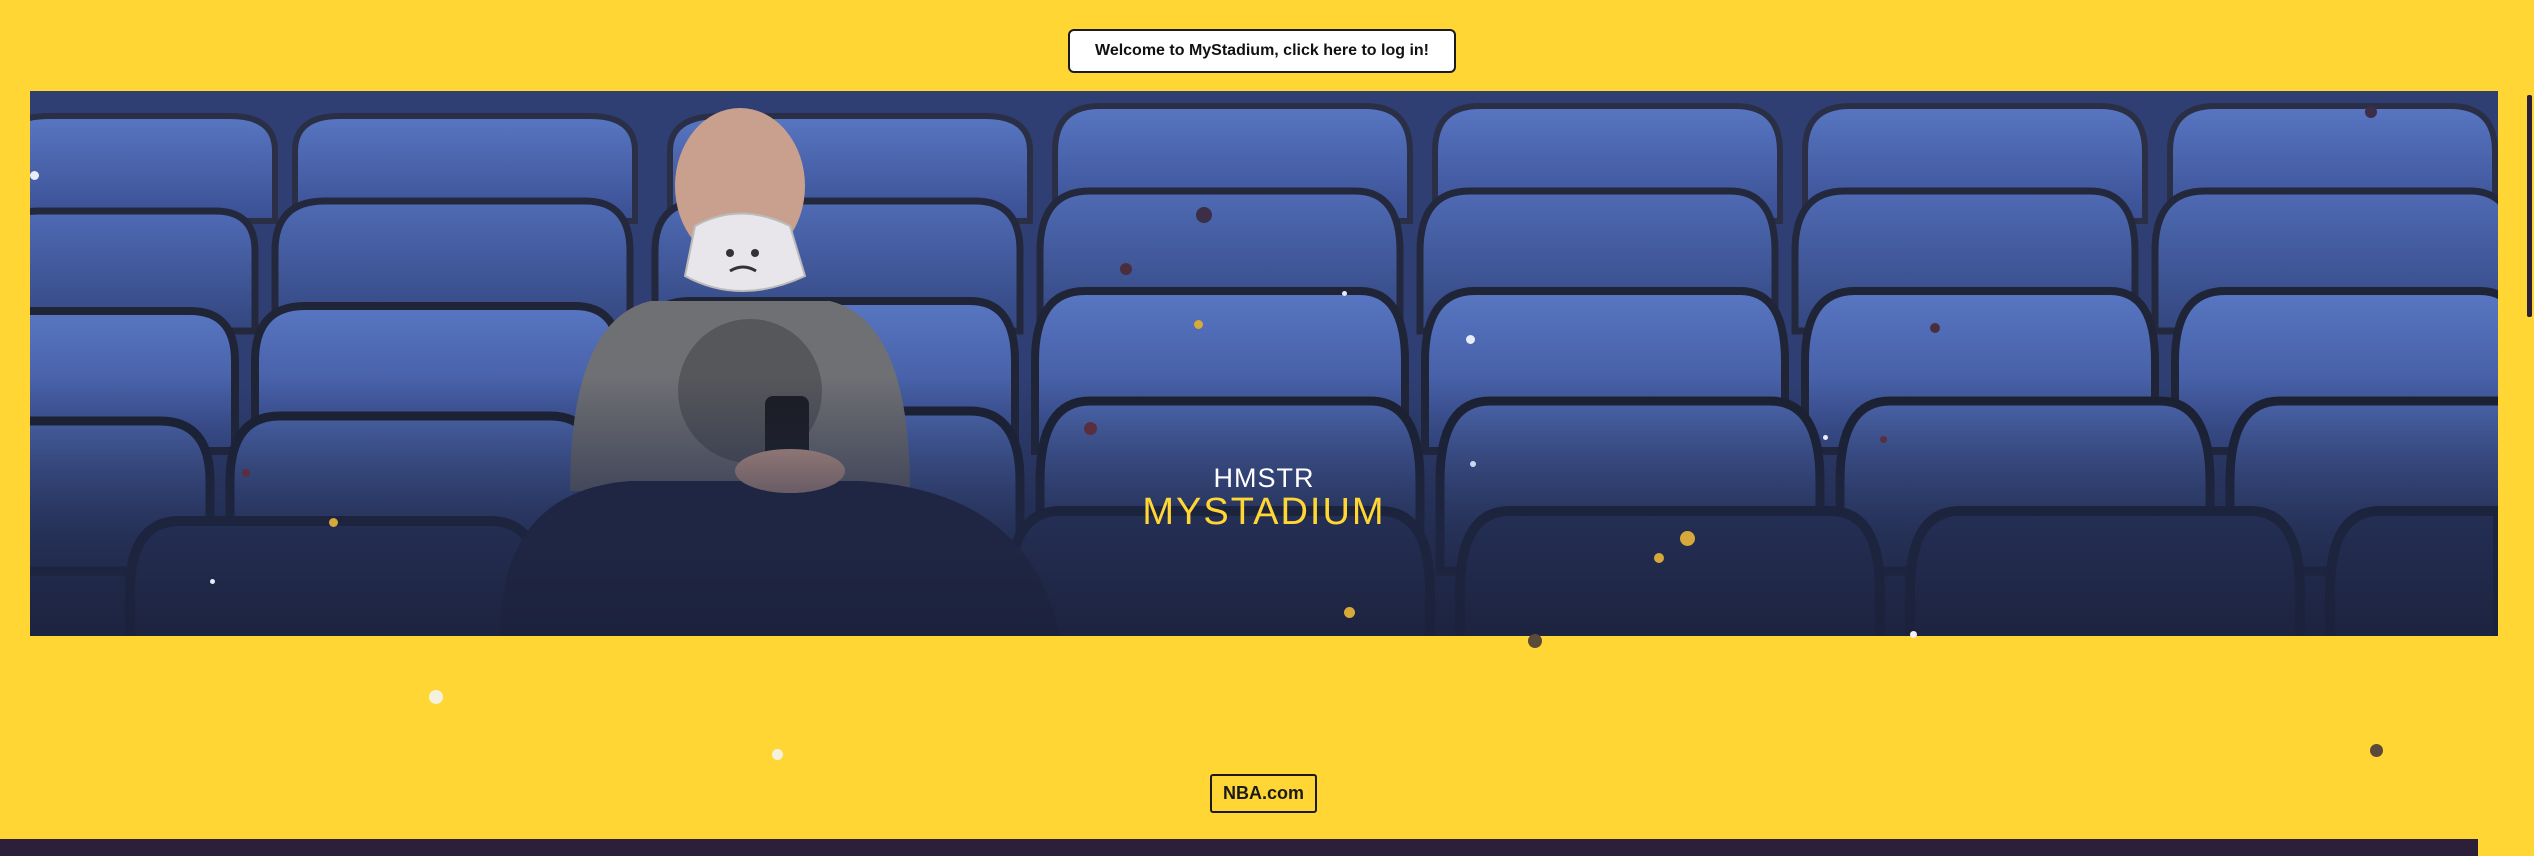  What do you see at coordinates (2506, 847) in the screenshot?
I see `bottom-bar-gap` at bounding box center [2506, 847].